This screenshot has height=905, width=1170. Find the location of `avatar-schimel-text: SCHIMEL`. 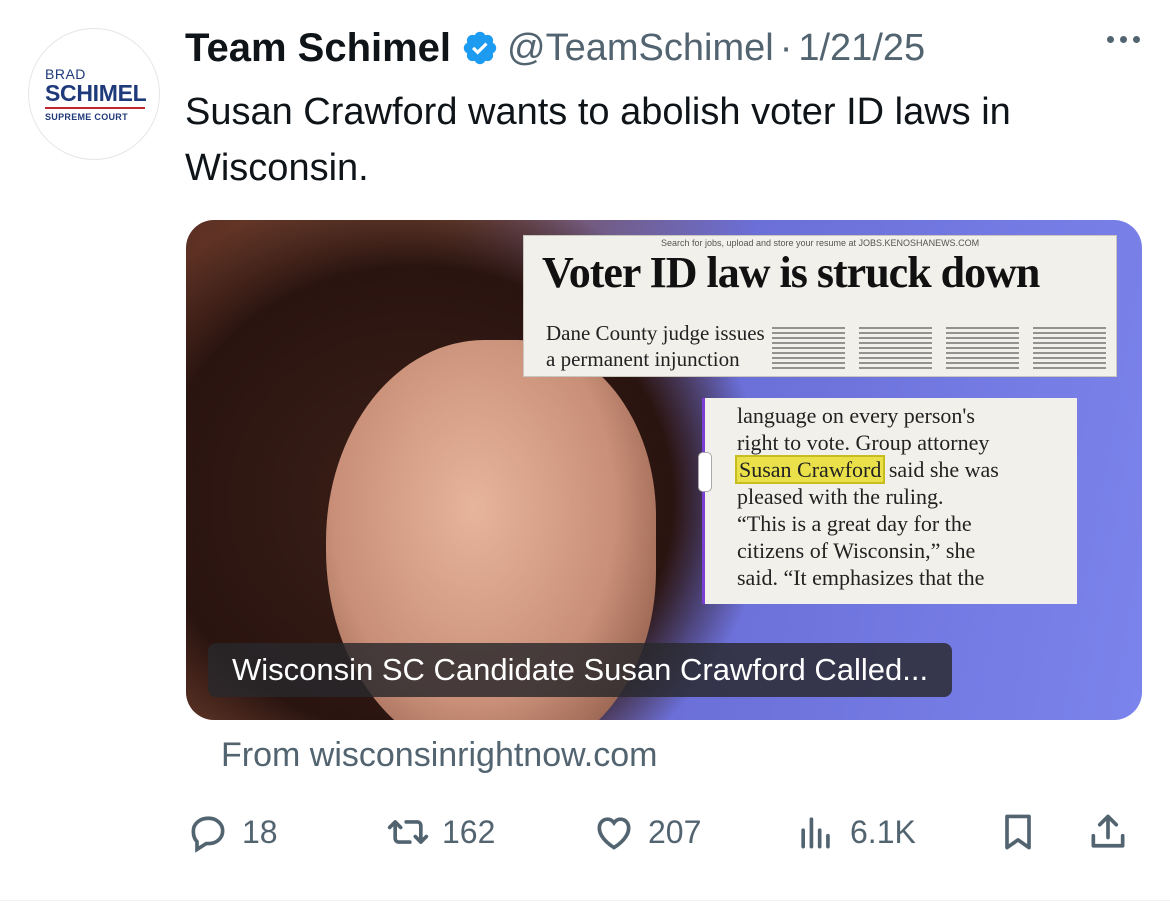

avatar-schimel-text: SCHIMEL is located at coordinates (96, 92).